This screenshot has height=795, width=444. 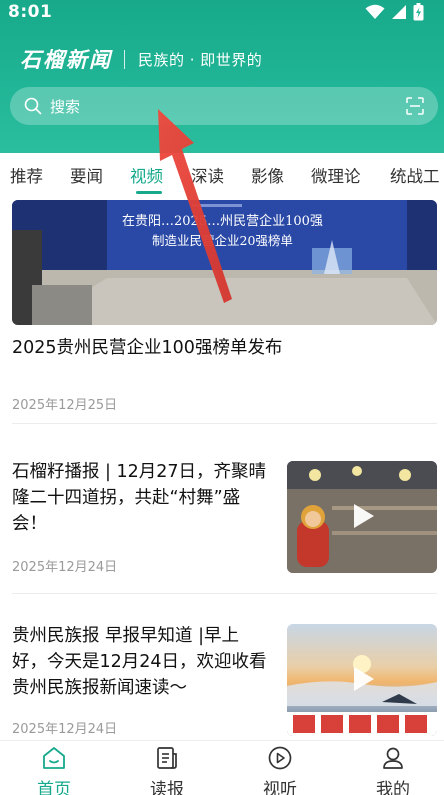 I want to click on channel-tabs: 推荐 要闻 视频 深读 影像 微理论 统战工, so click(x=222, y=175).